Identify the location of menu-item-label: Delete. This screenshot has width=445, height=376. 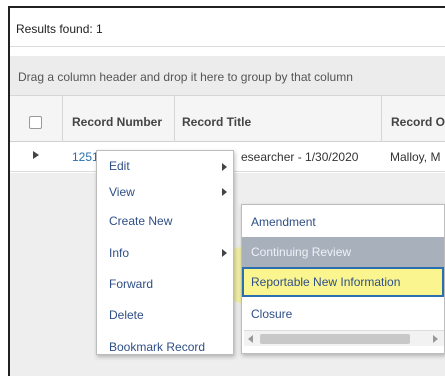
(126, 315).